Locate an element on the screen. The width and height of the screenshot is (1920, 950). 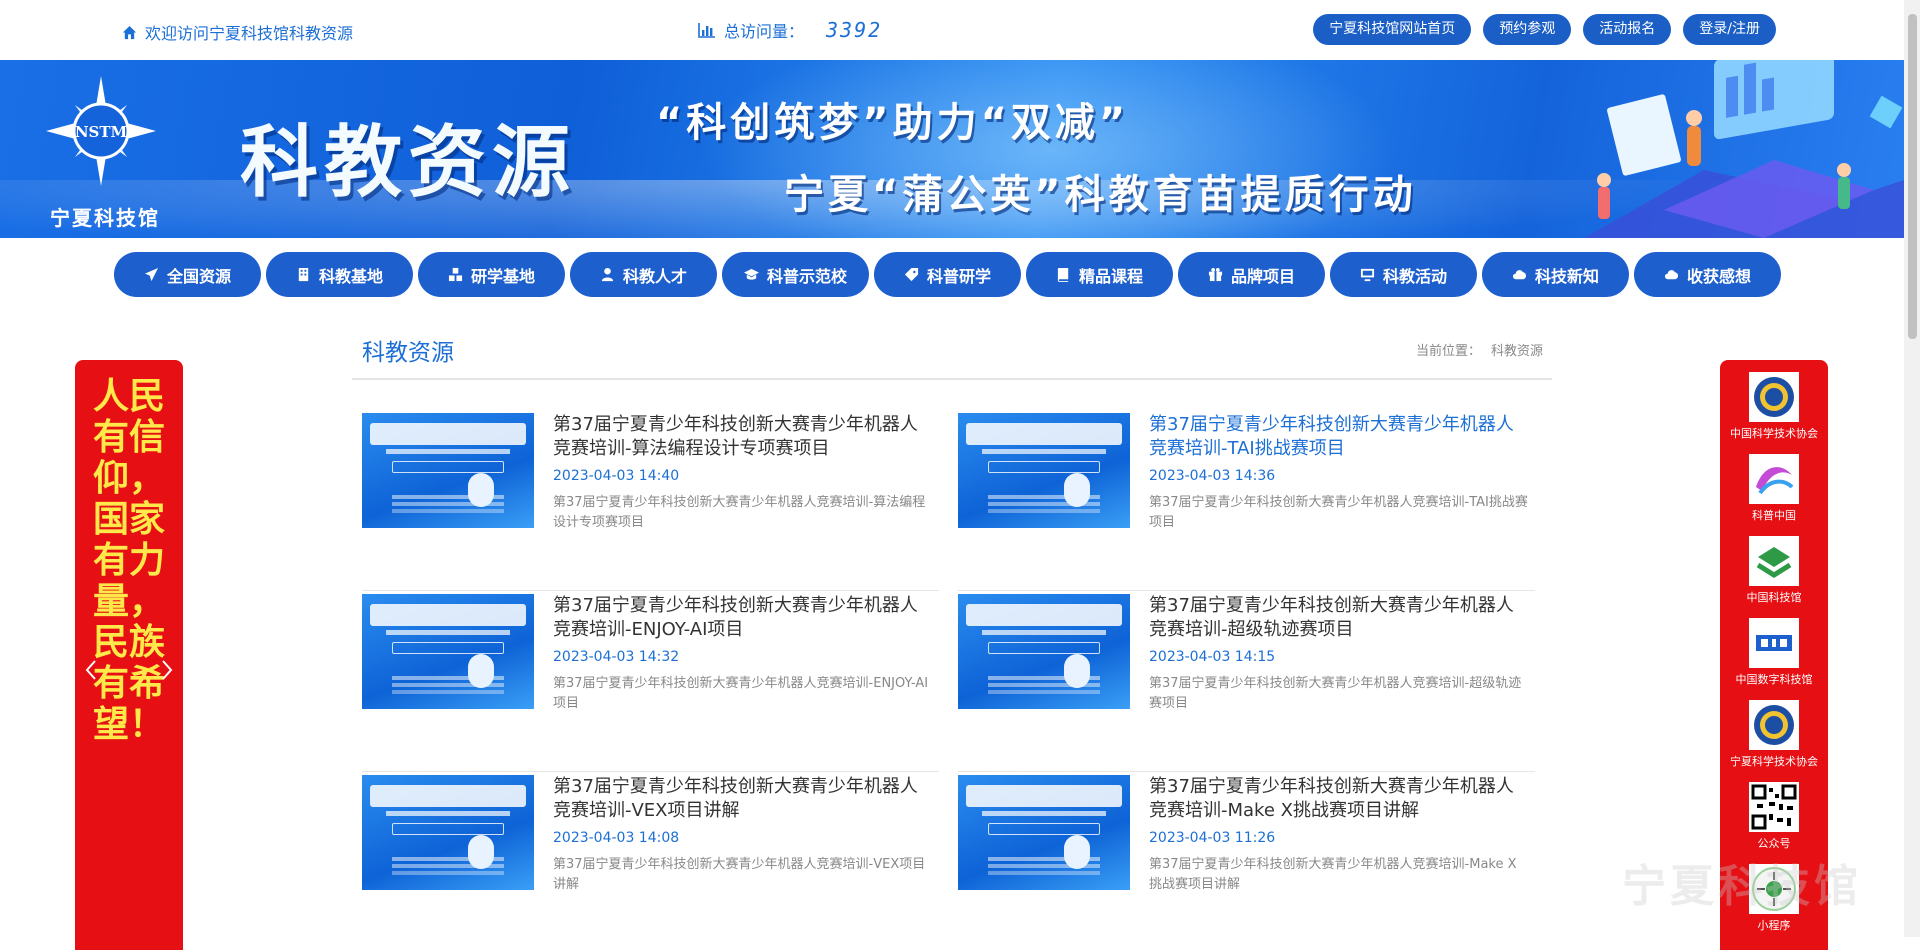
visits-count: 3392 is located at coordinates (854, 30).